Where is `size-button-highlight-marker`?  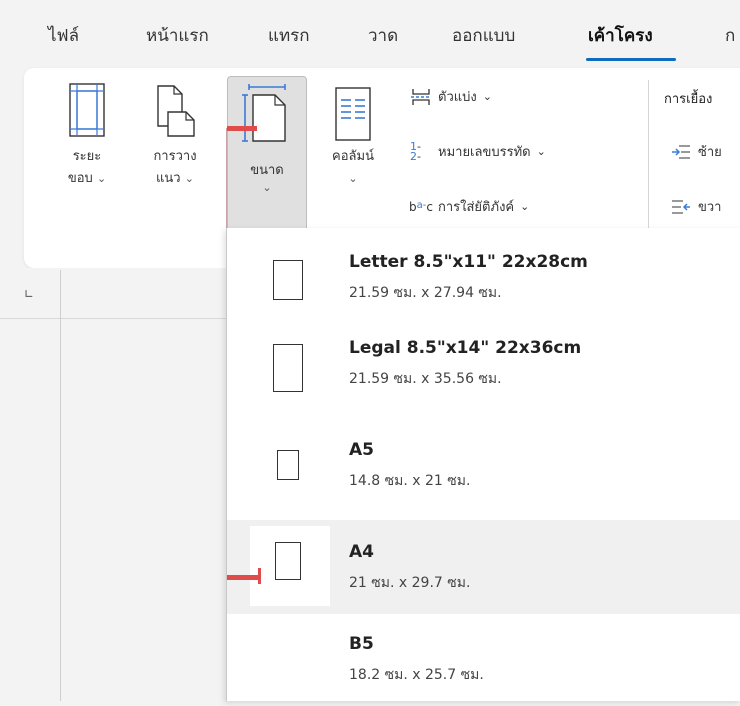 size-button-highlight-marker is located at coordinates (242, 128).